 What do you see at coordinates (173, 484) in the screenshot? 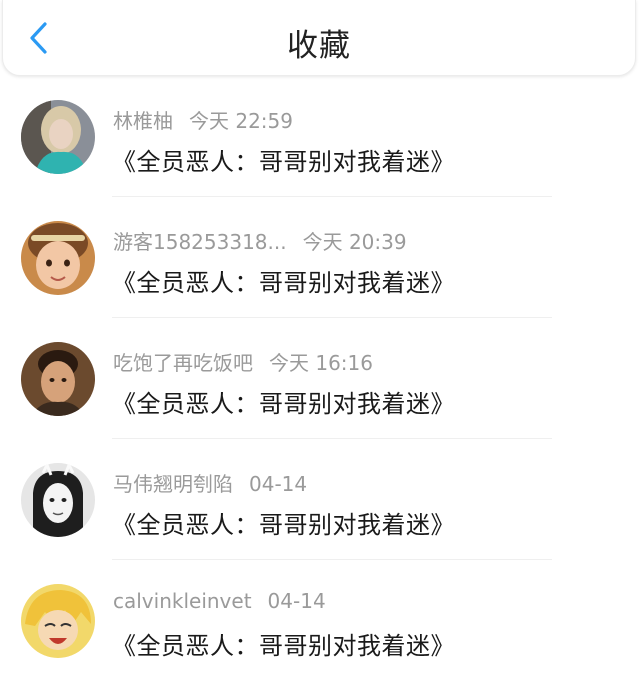
I see `user-name: 马伟翘明刳陷` at bounding box center [173, 484].